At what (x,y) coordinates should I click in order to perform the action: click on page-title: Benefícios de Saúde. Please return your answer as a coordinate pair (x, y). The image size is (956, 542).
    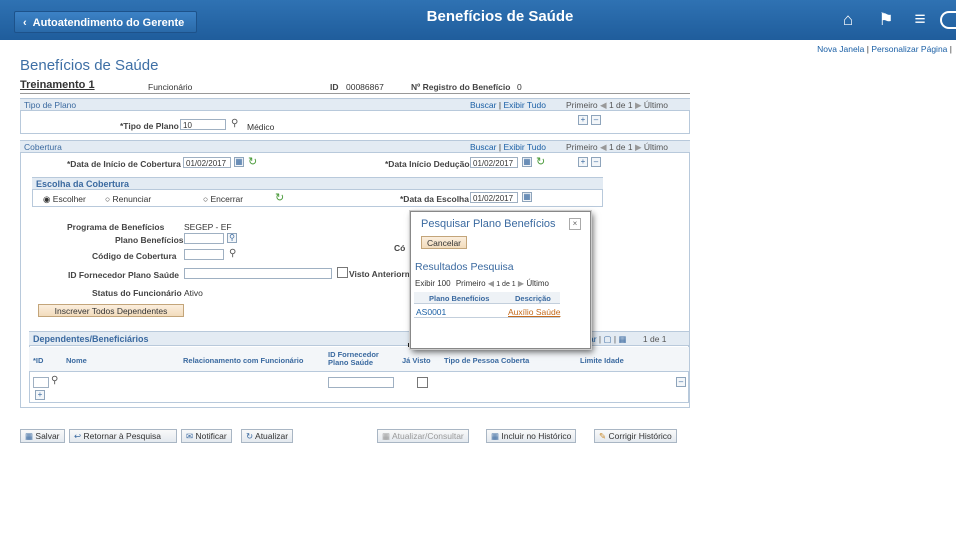
    Looking at the image, I should click on (89, 65).